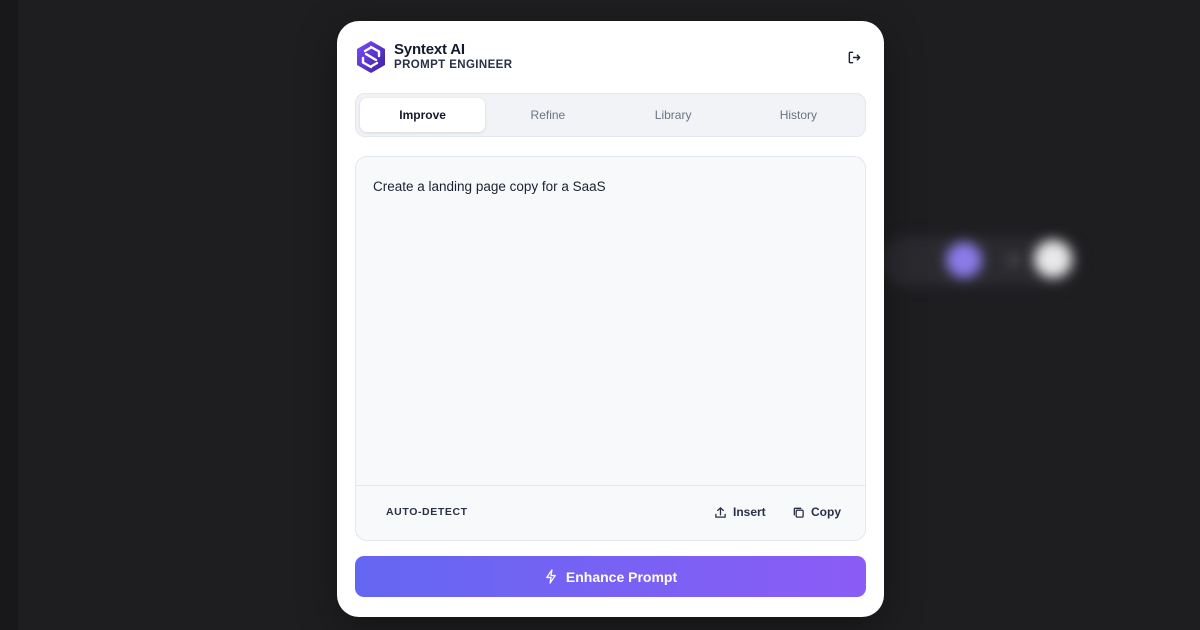 The width and height of the screenshot is (1200, 630). Describe the element at coordinates (964, 260) in the screenshot. I see `blurred-avatar` at that location.